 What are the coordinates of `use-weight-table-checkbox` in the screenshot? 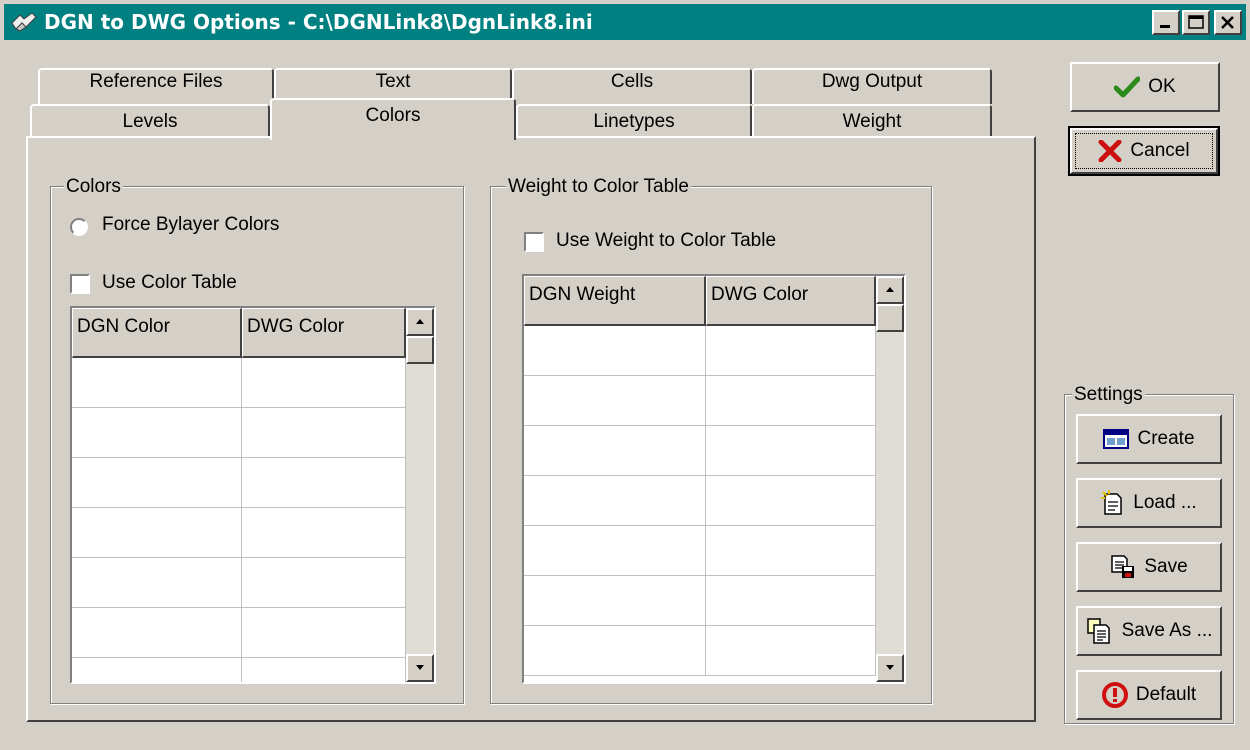 It's located at (534, 242).